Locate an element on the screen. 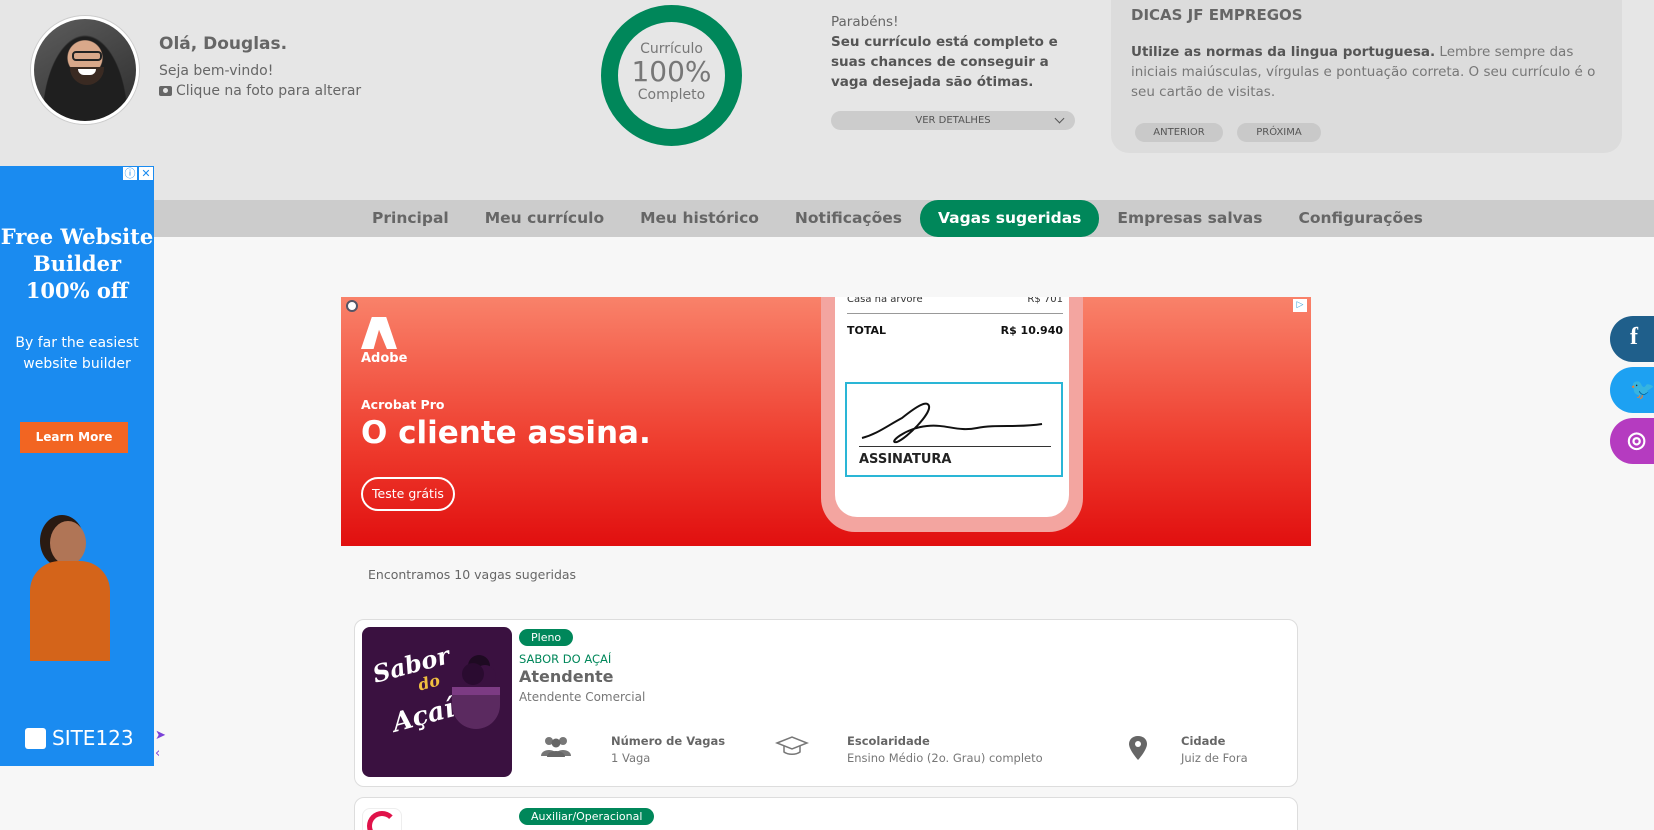  logo-text-2: do is located at coordinates (428, 682).